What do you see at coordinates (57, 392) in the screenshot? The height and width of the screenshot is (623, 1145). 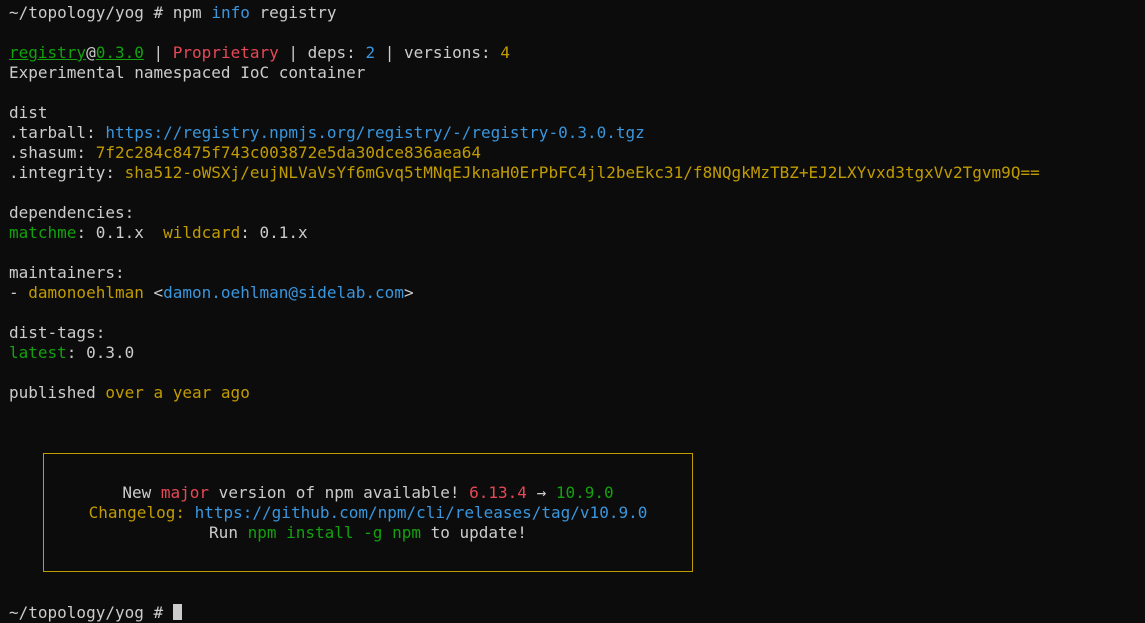 I see `published-label: published` at bounding box center [57, 392].